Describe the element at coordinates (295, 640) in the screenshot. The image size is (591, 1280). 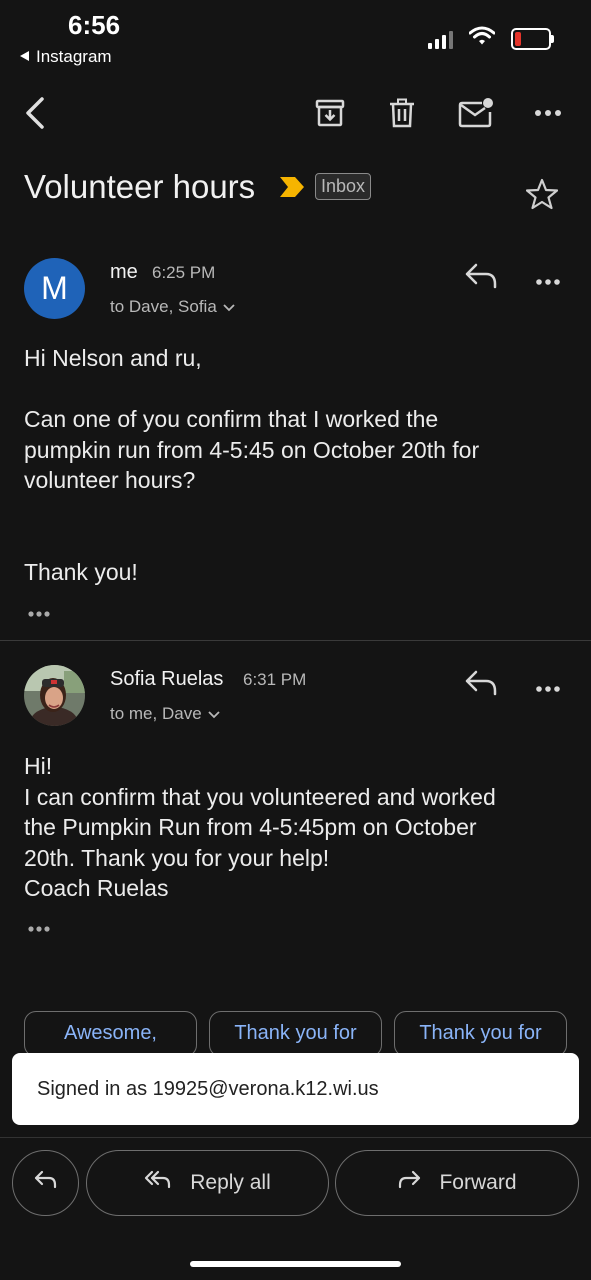
I see `message-divider` at that location.